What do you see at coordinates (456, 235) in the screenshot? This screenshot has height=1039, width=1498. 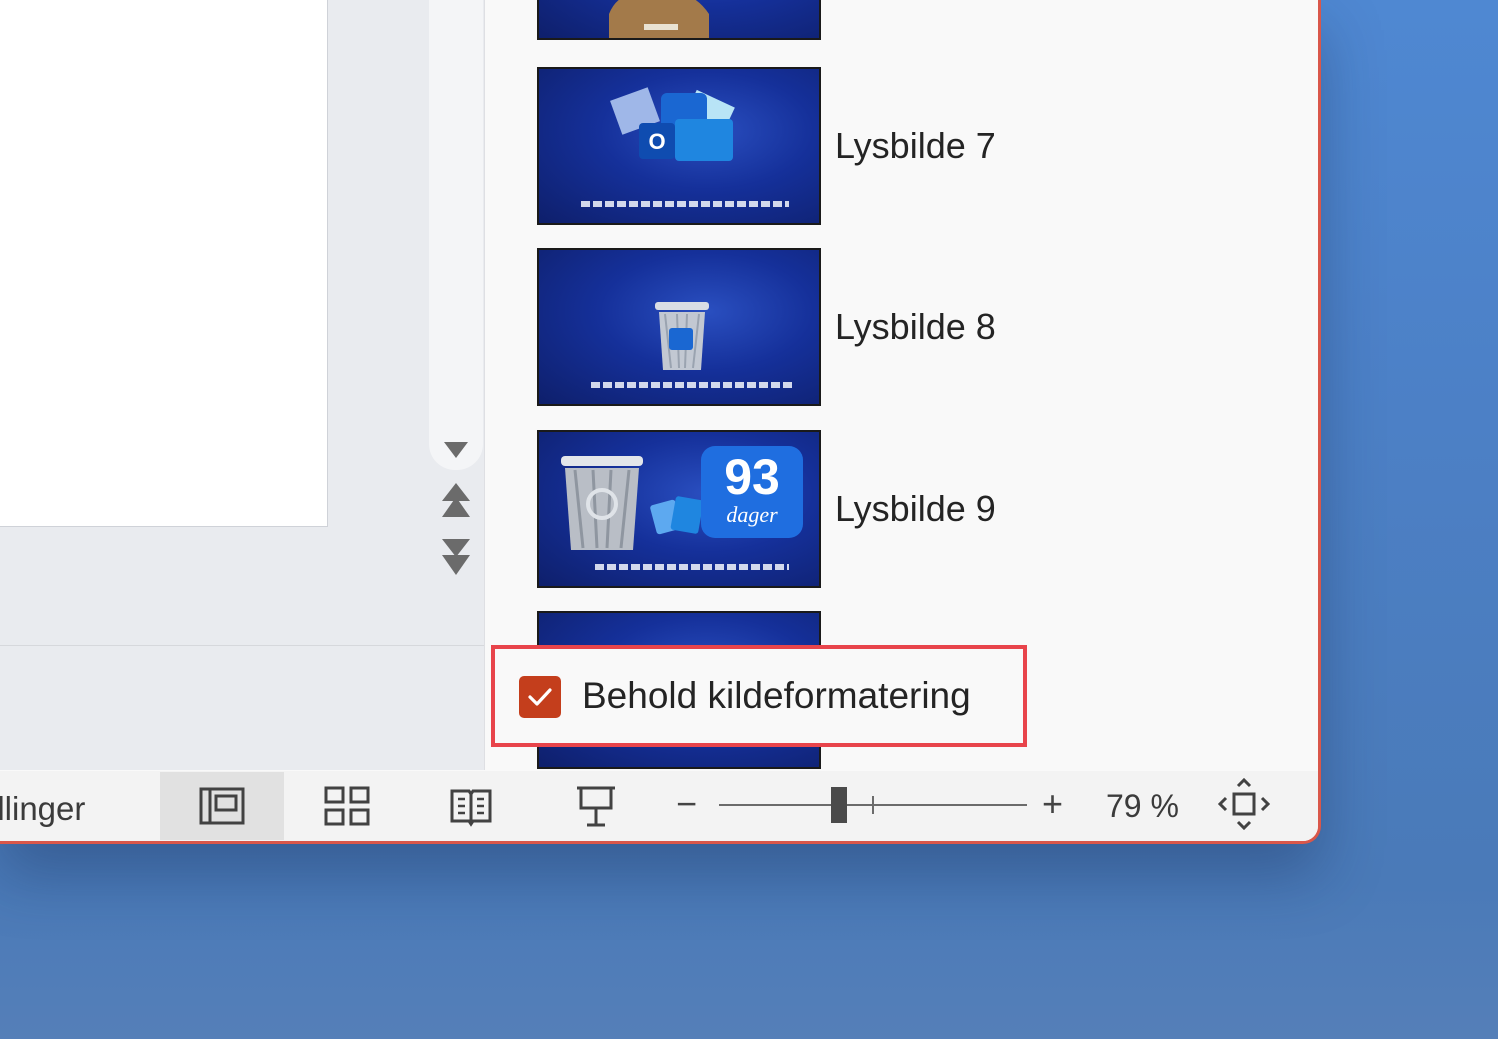 I see `vertical-scrollbar` at bounding box center [456, 235].